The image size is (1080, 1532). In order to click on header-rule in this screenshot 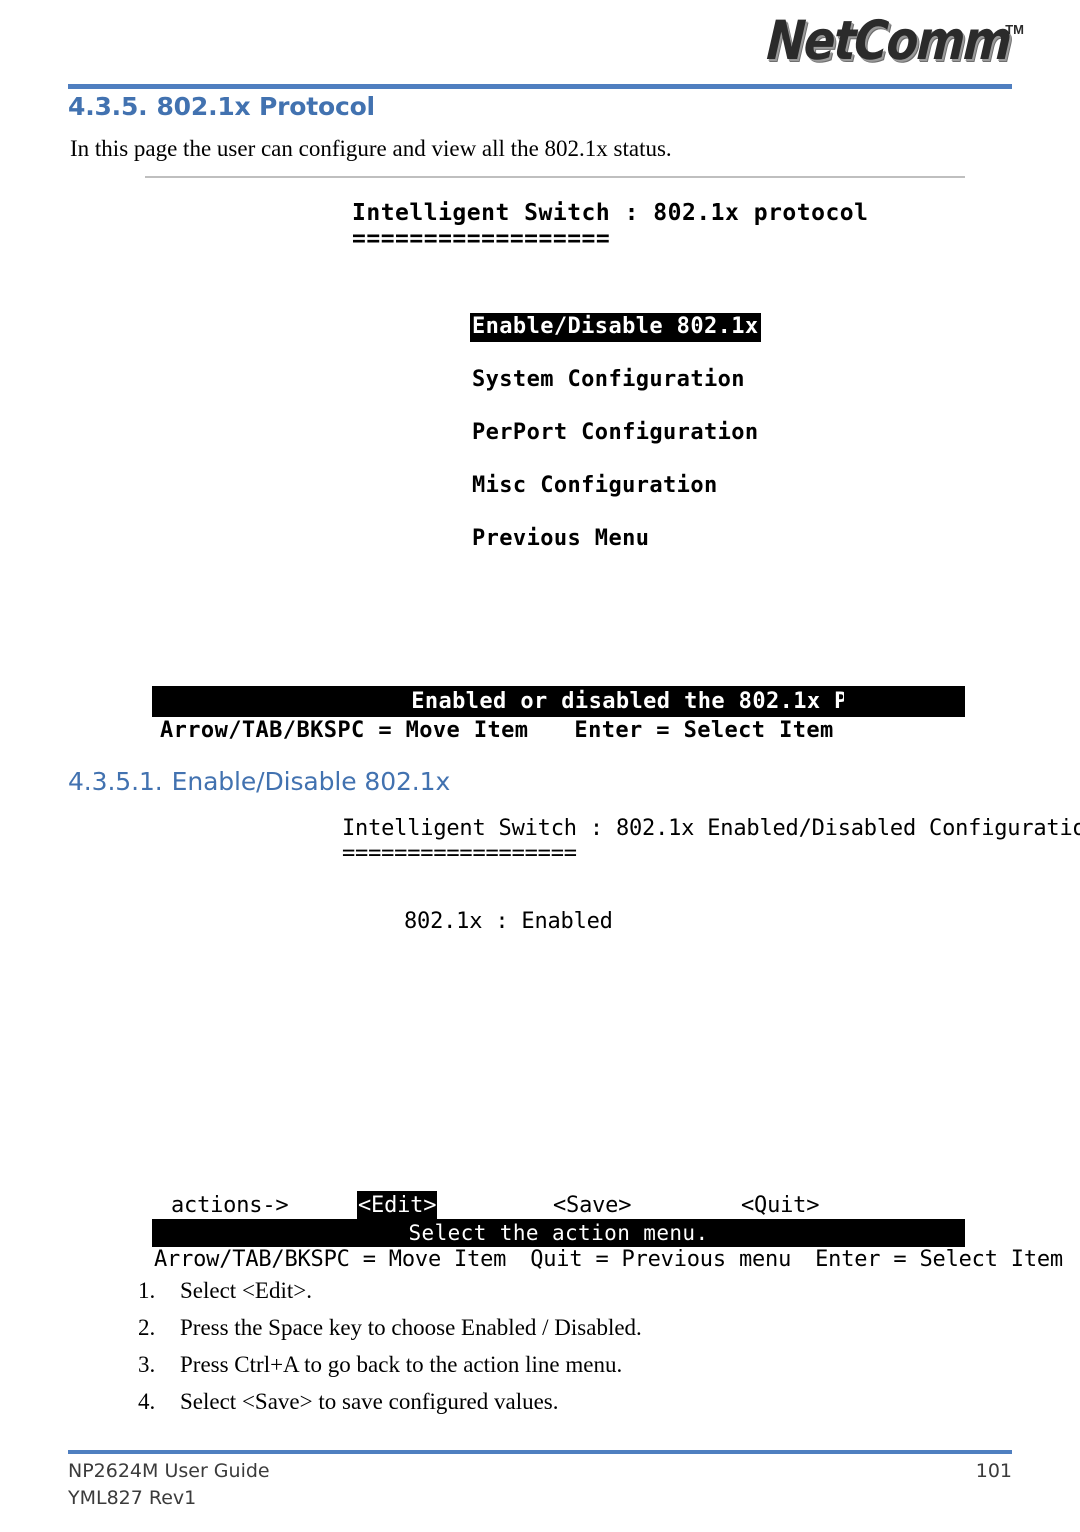, I will do `click(540, 86)`.